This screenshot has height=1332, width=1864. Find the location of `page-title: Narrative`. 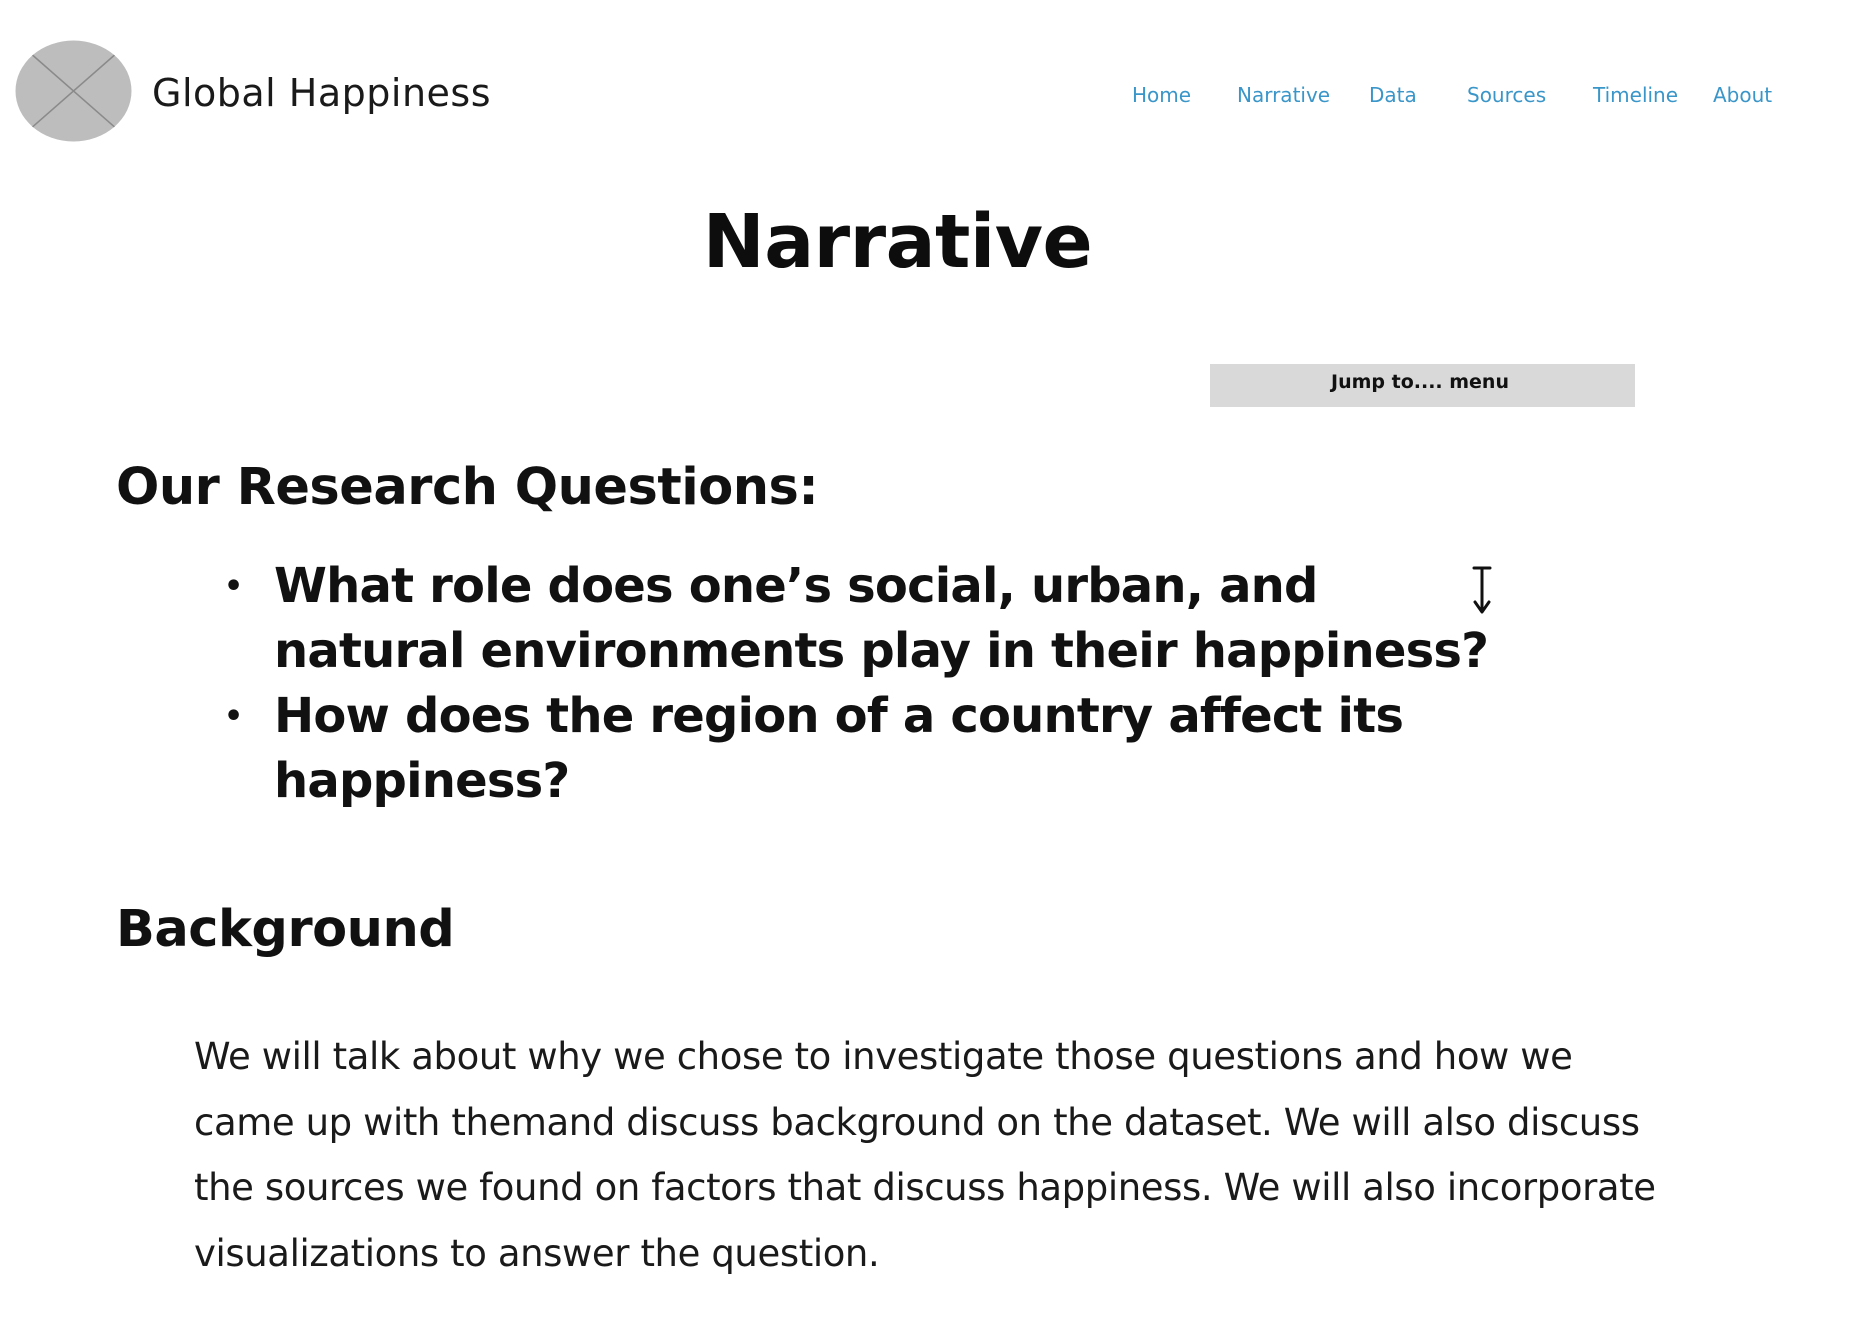

page-title: Narrative is located at coordinates (897, 242).